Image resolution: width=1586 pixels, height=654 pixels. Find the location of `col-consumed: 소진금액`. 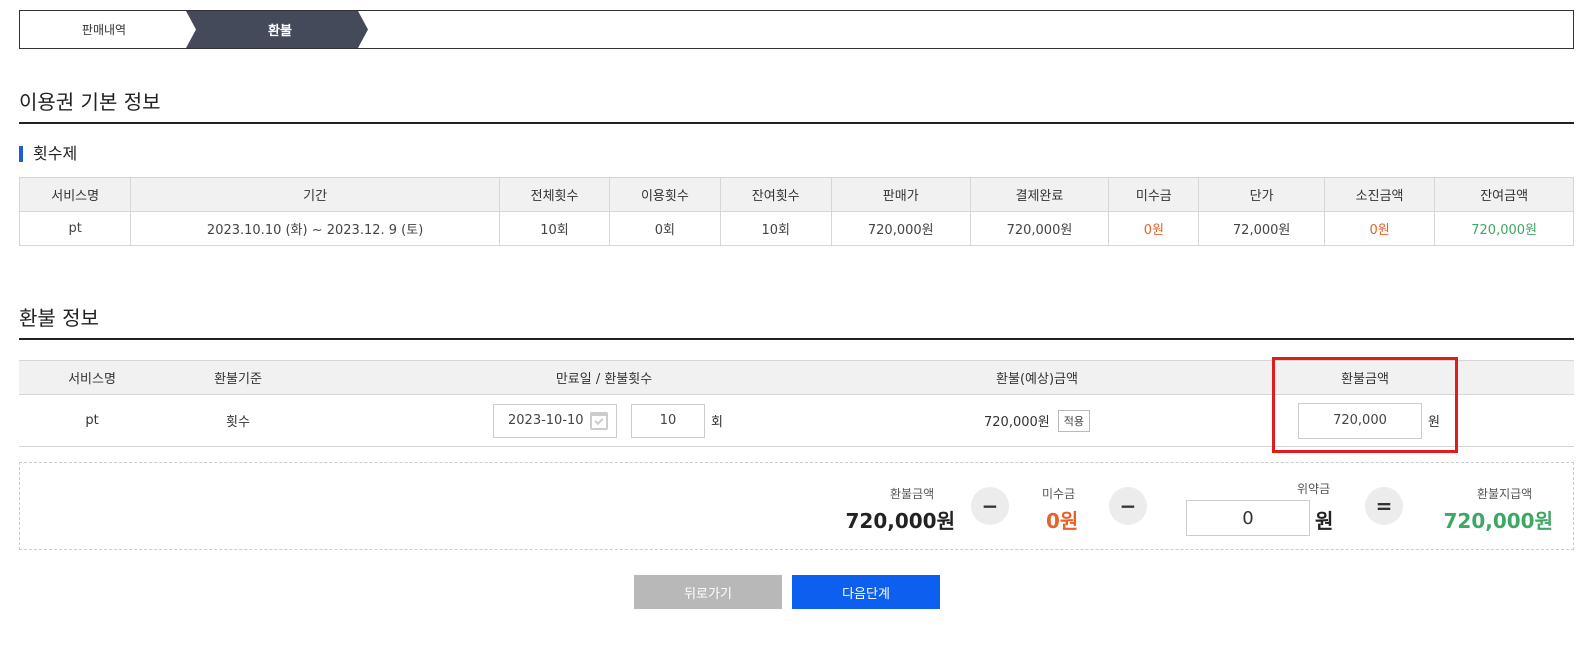

col-consumed: 소진금액 is located at coordinates (1379, 194).